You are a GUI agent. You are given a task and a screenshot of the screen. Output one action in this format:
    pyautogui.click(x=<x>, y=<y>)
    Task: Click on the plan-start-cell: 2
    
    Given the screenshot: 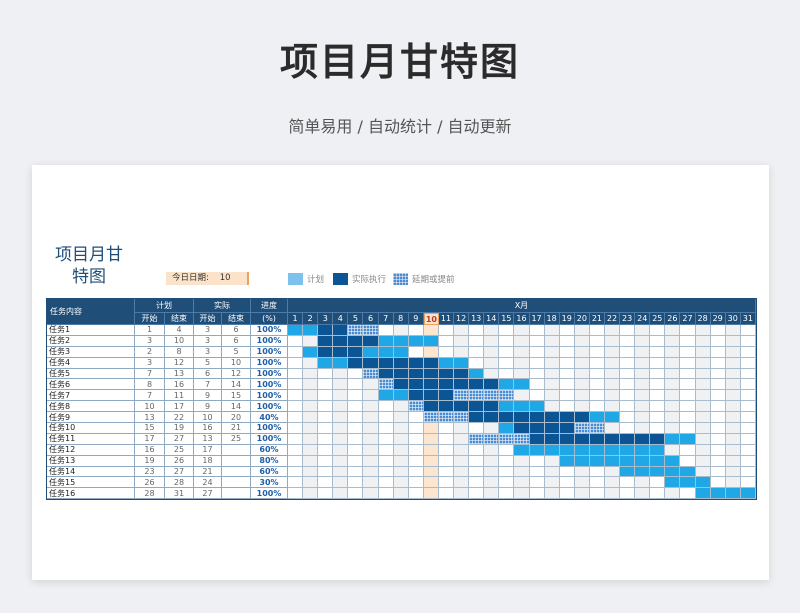 What is the action you would take?
    pyautogui.click(x=150, y=352)
    